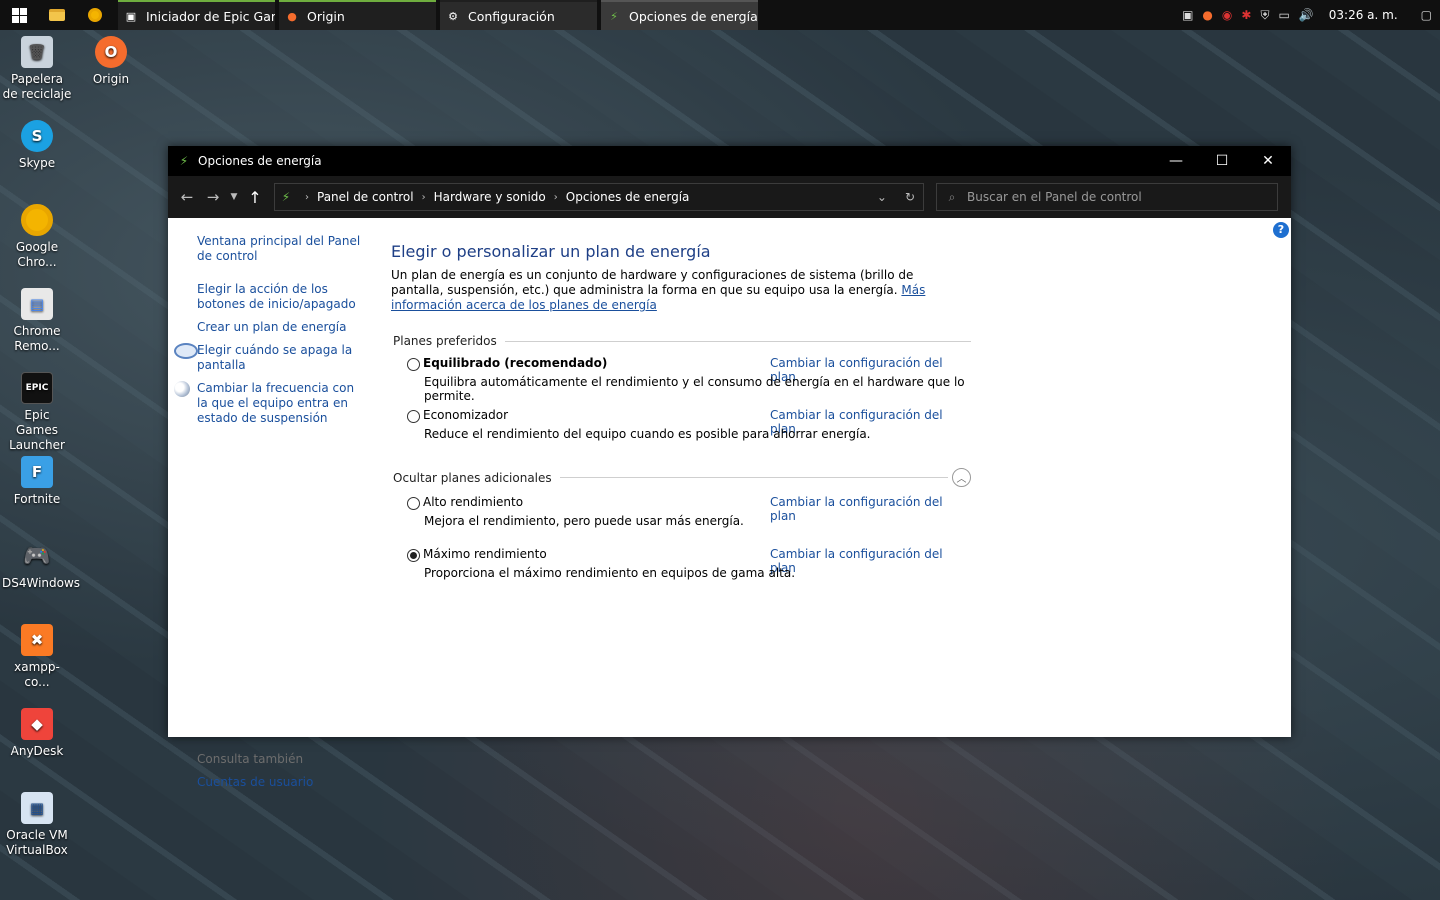 This screenshot has height=900, width=1440. I want to click on windows-logo-icon, so click(19, 15).